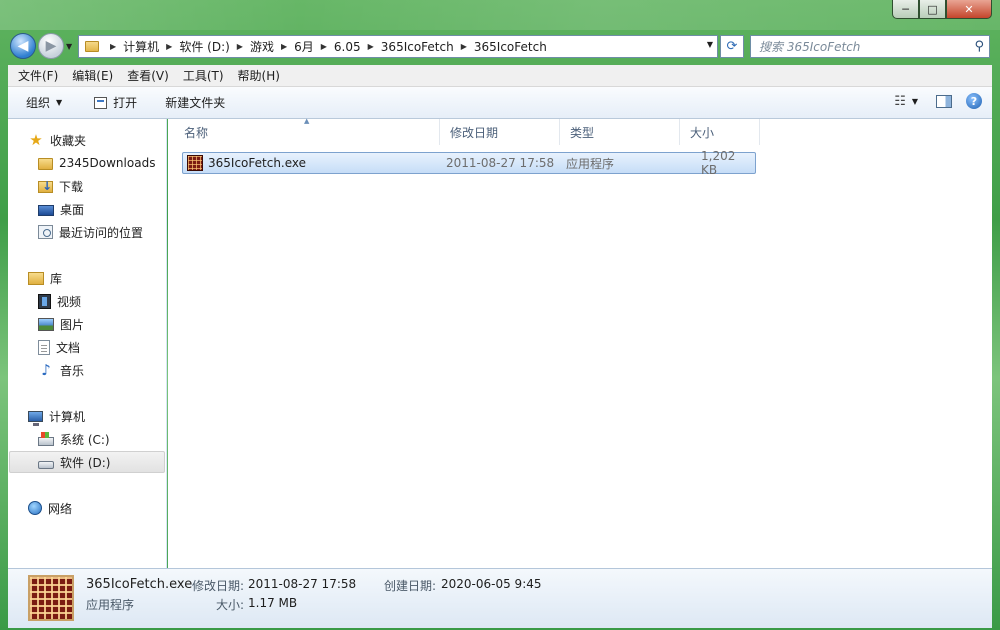 The width and height of the screenshot is (1000, 630). I want to click on open-button: 打开, so click(115, 102).